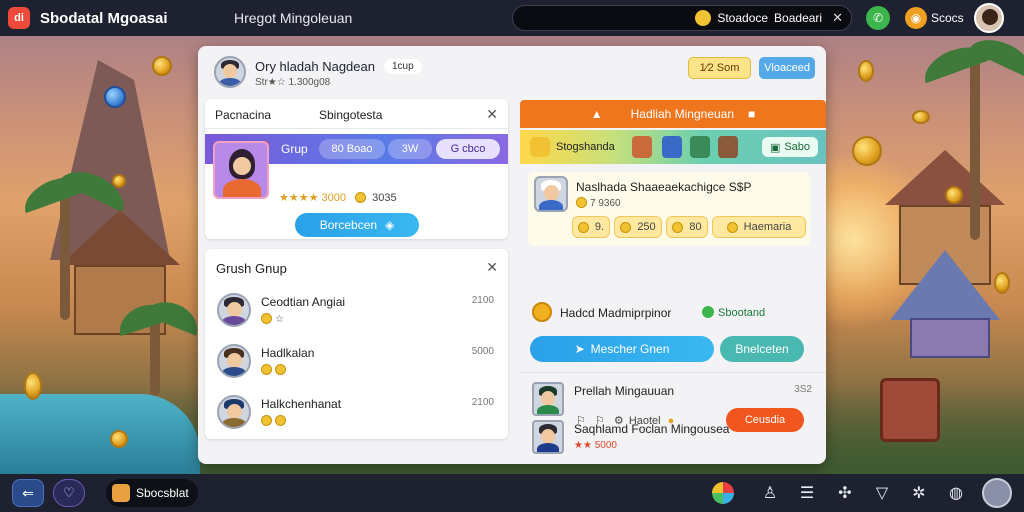 This screenshot has width=1024, height=512. Describe the element at coordinates (787, 68) in the screenshot. I see `blue-button: Vloaceed` at that location.